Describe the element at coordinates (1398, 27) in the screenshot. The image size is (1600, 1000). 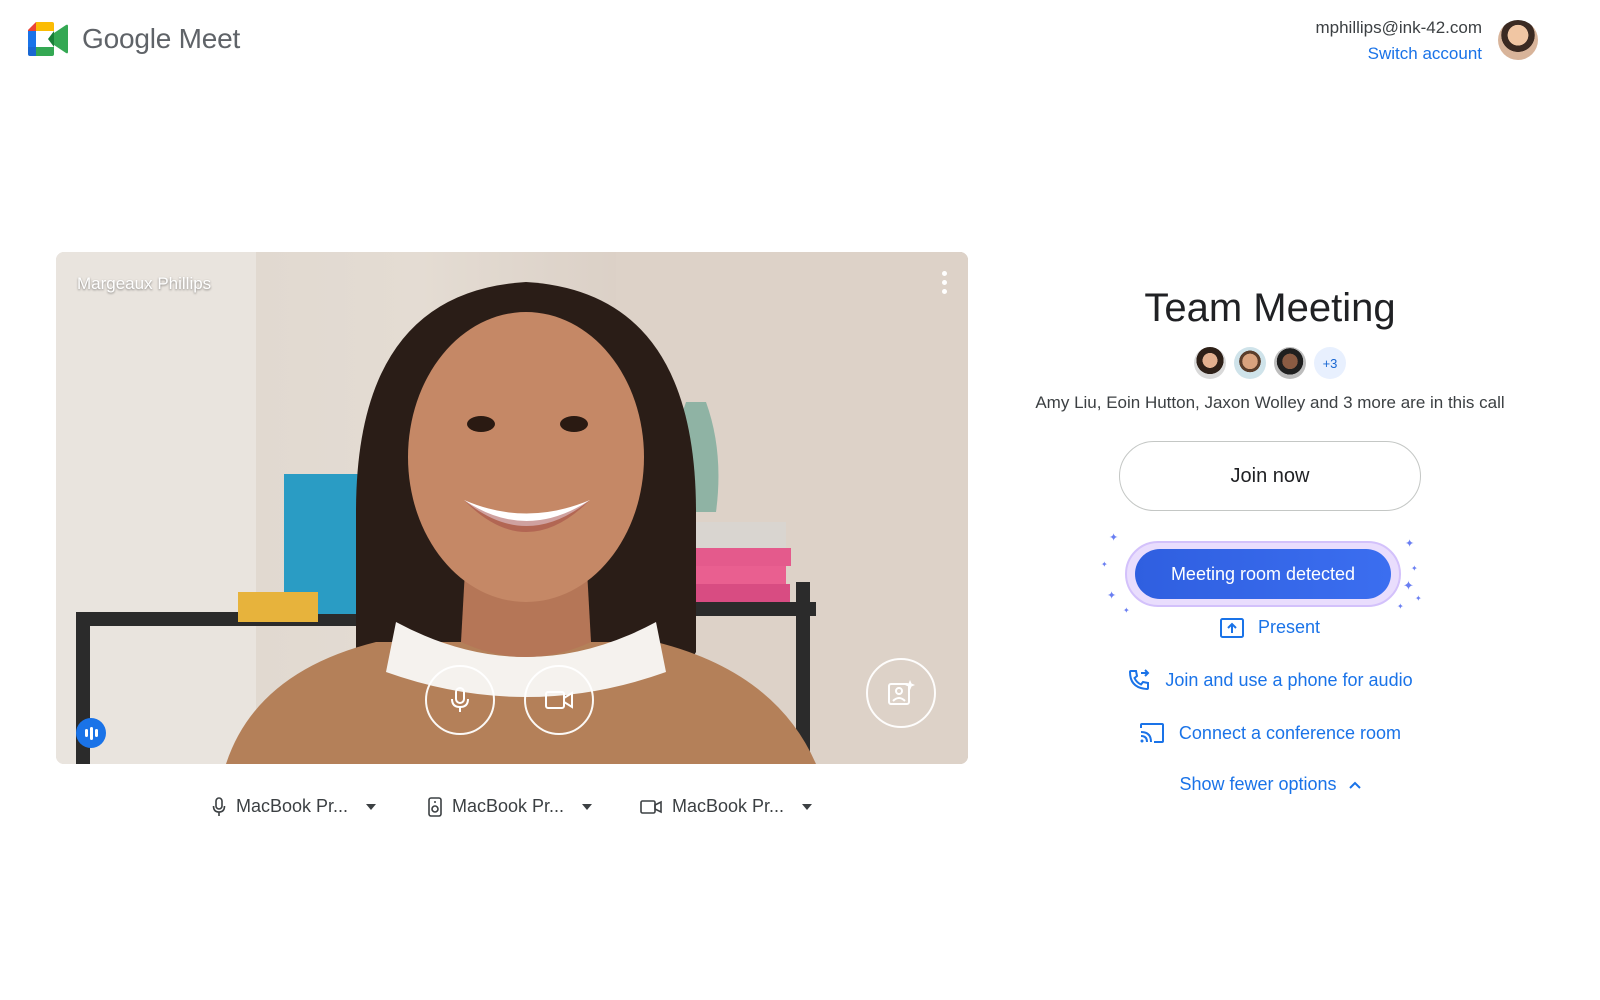
I see `account-email: mphillips@ink-42.com` at that location.